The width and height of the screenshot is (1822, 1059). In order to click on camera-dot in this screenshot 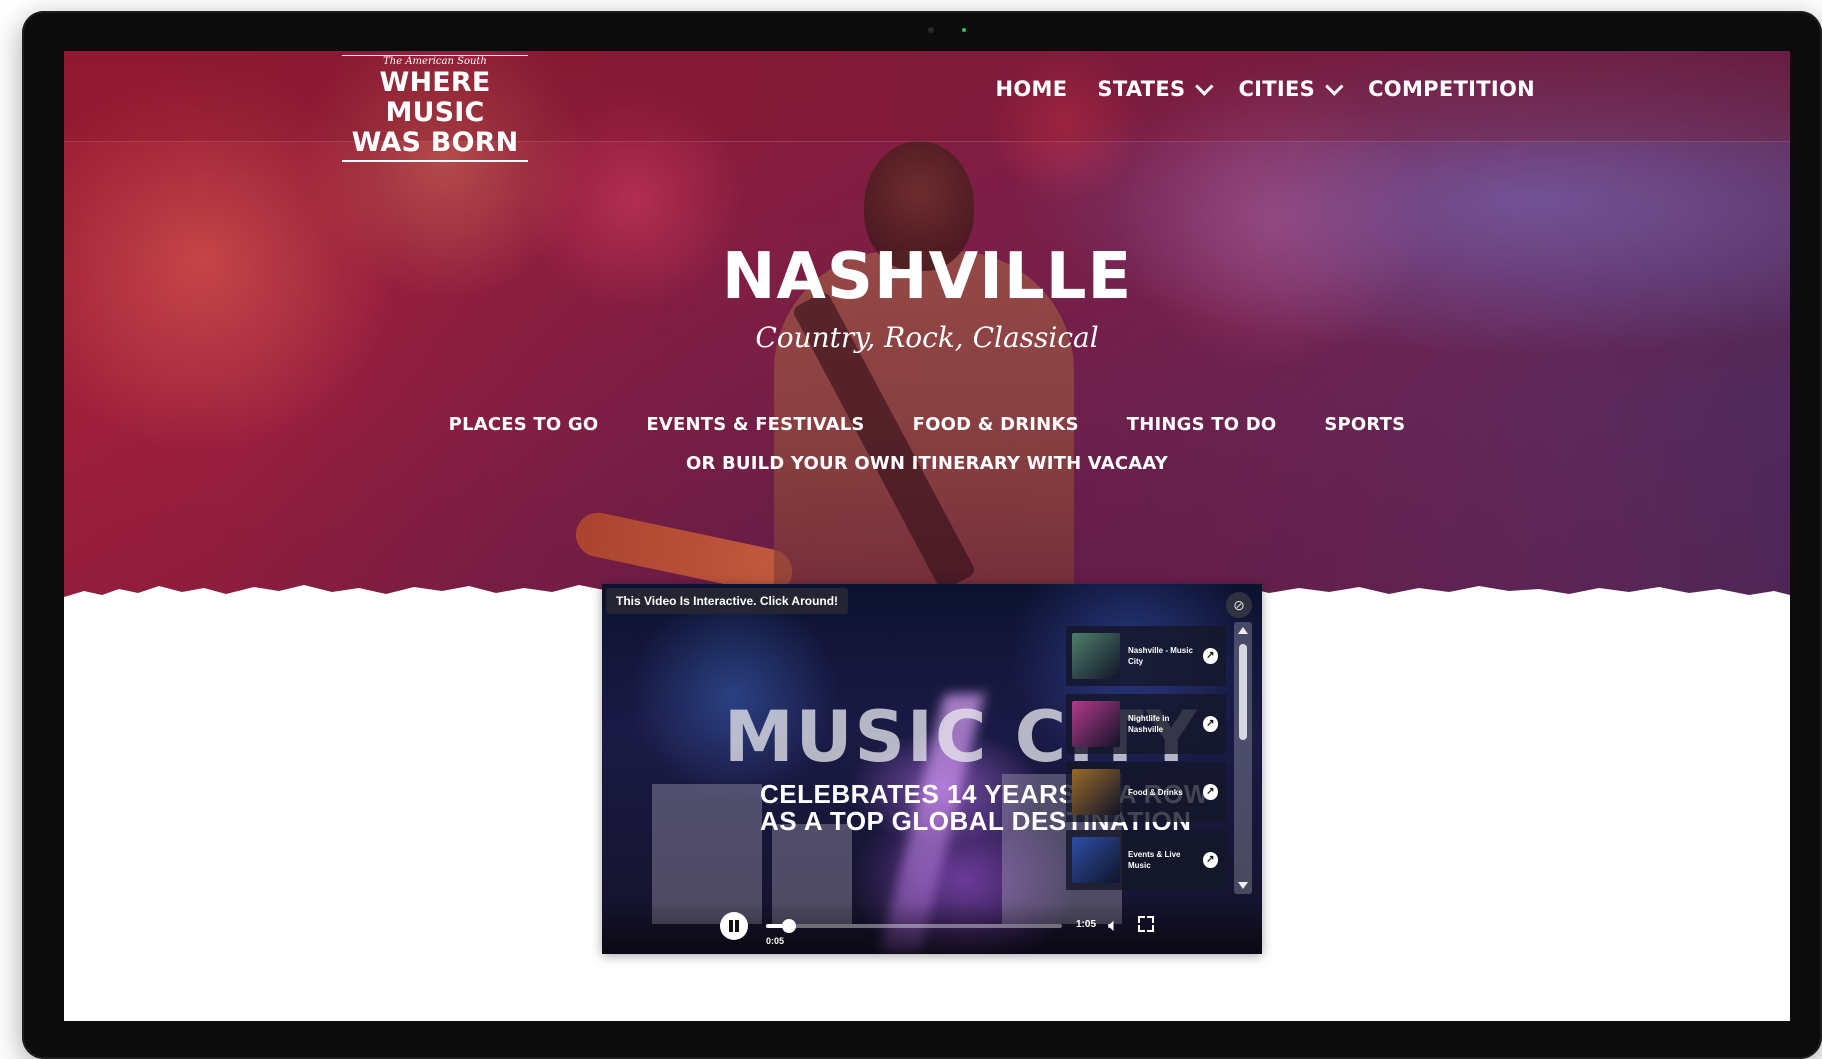, I will do `click(931, 30)`.